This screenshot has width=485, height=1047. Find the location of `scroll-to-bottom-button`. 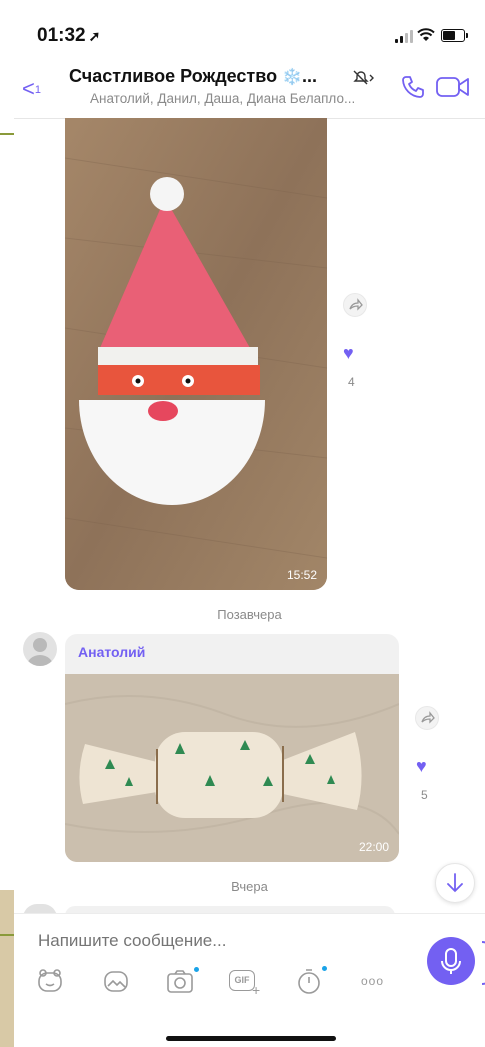

scroll-to-bottom-button is located at coordinates (455, 883).